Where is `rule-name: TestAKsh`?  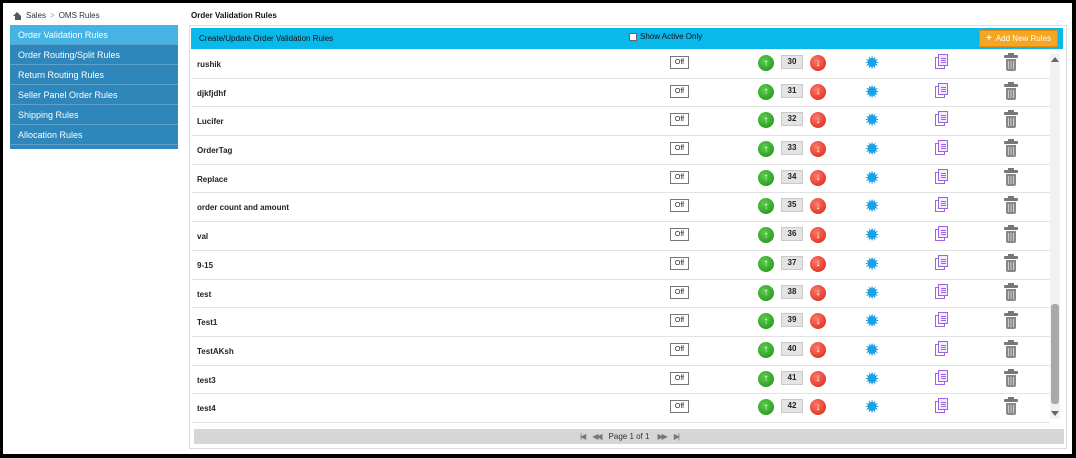 rule-name: TestAKsh is located at coordinates (215, 351).